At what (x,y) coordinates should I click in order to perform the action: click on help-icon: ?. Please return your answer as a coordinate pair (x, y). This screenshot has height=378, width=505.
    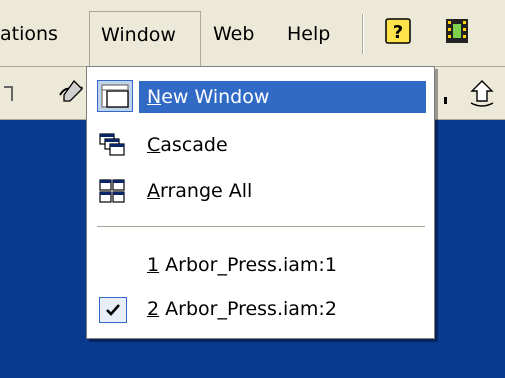
    Looking at the image, I should click on (398, 31).